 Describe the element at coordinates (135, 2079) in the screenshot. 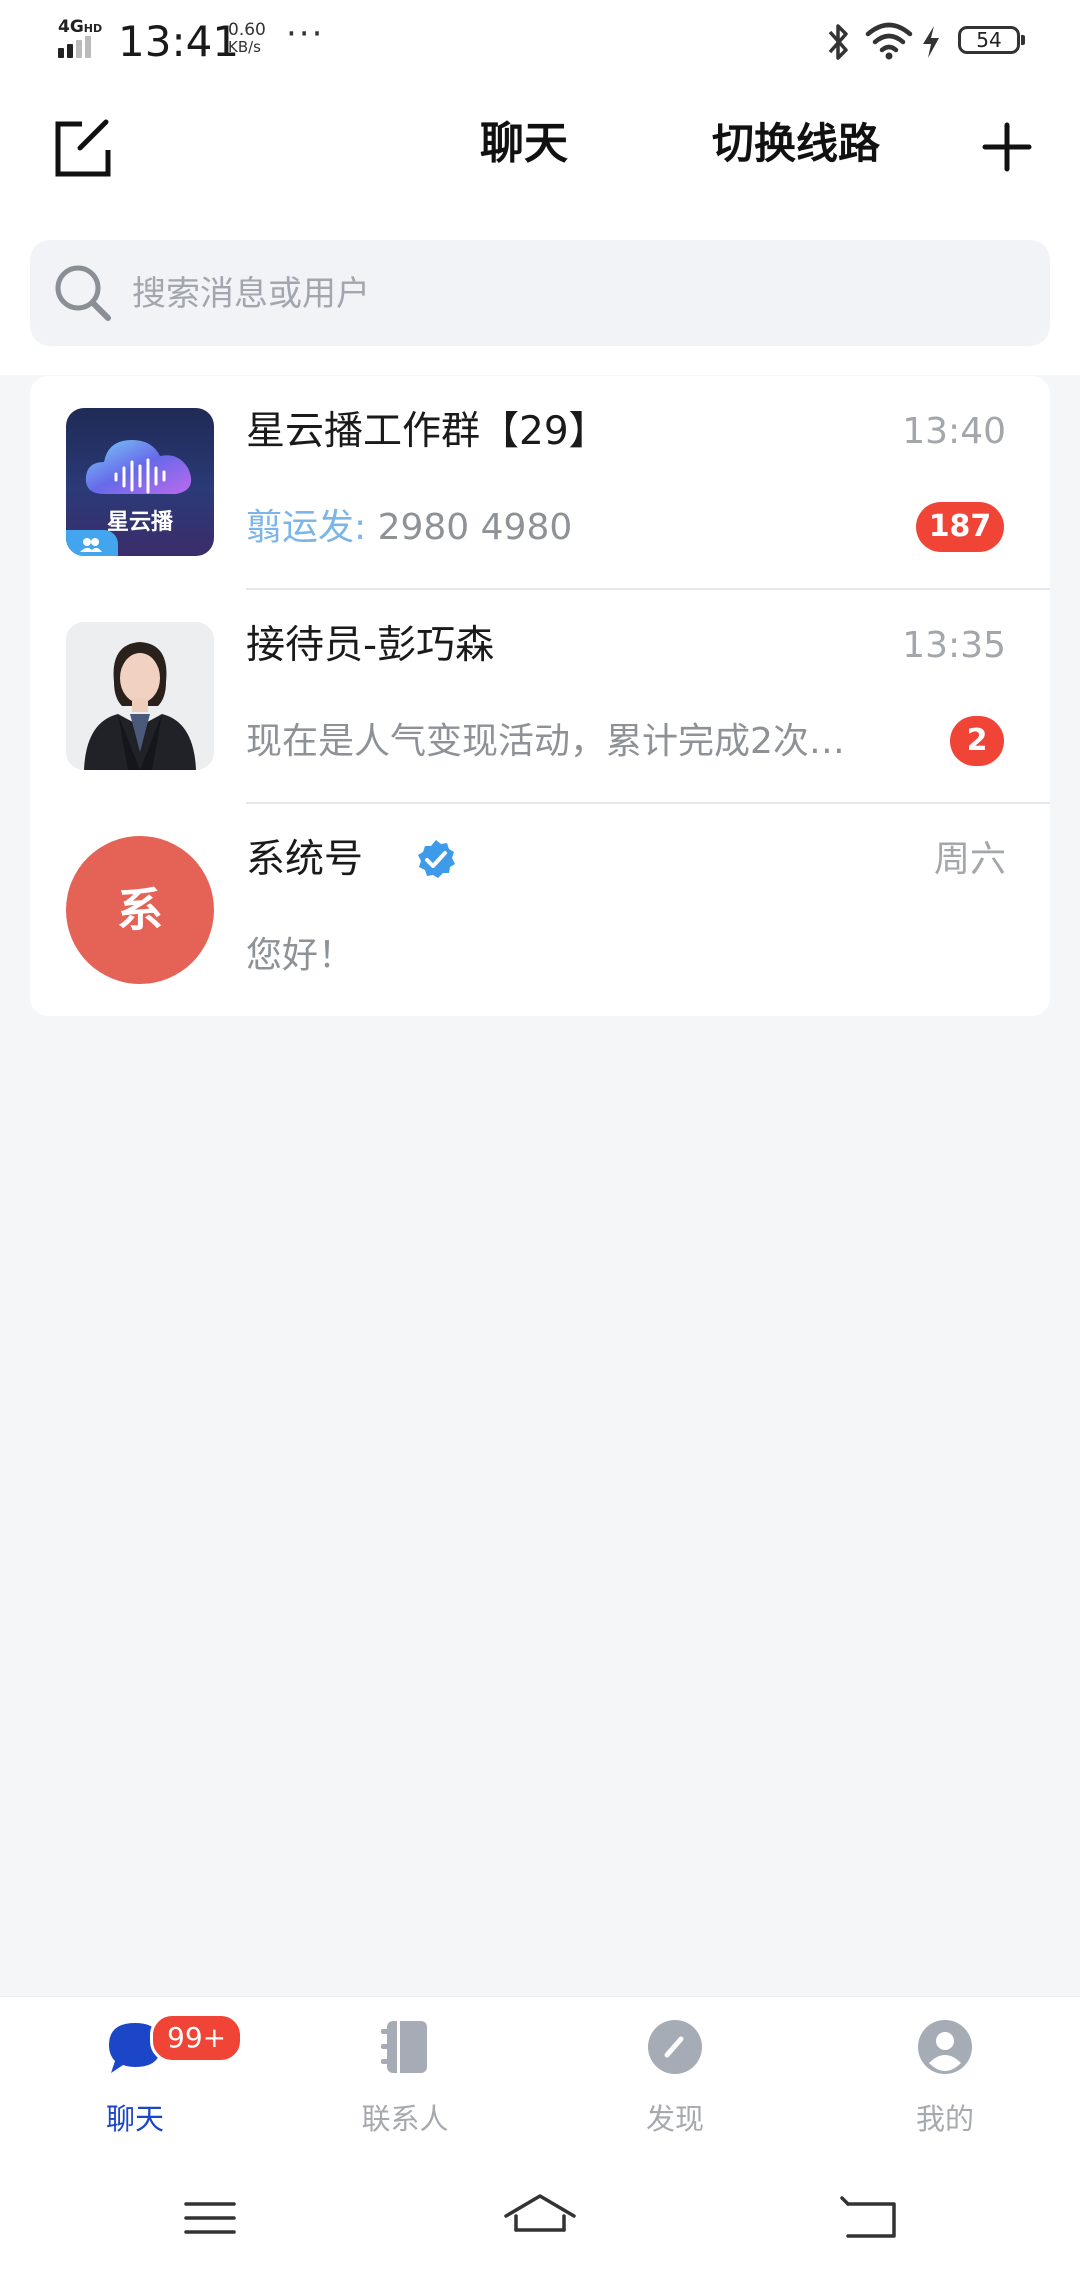

I see `tab-chat: 99+ 聊天` at that location.